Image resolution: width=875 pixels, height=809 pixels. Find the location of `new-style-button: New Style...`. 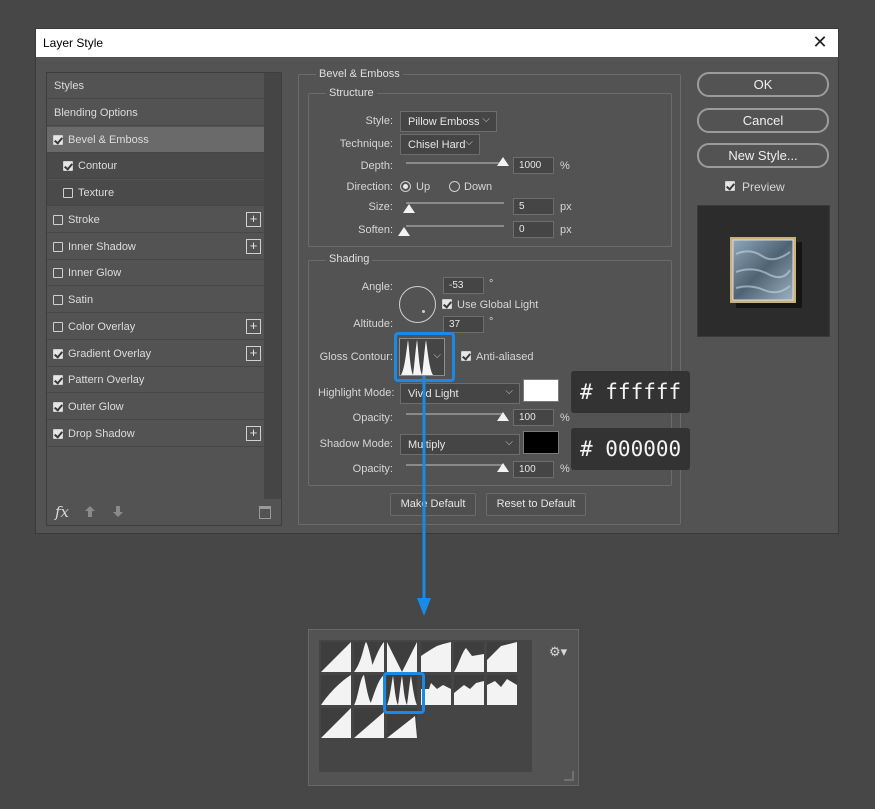

new-style-button: New Style... is located at coordinates (763, 155).